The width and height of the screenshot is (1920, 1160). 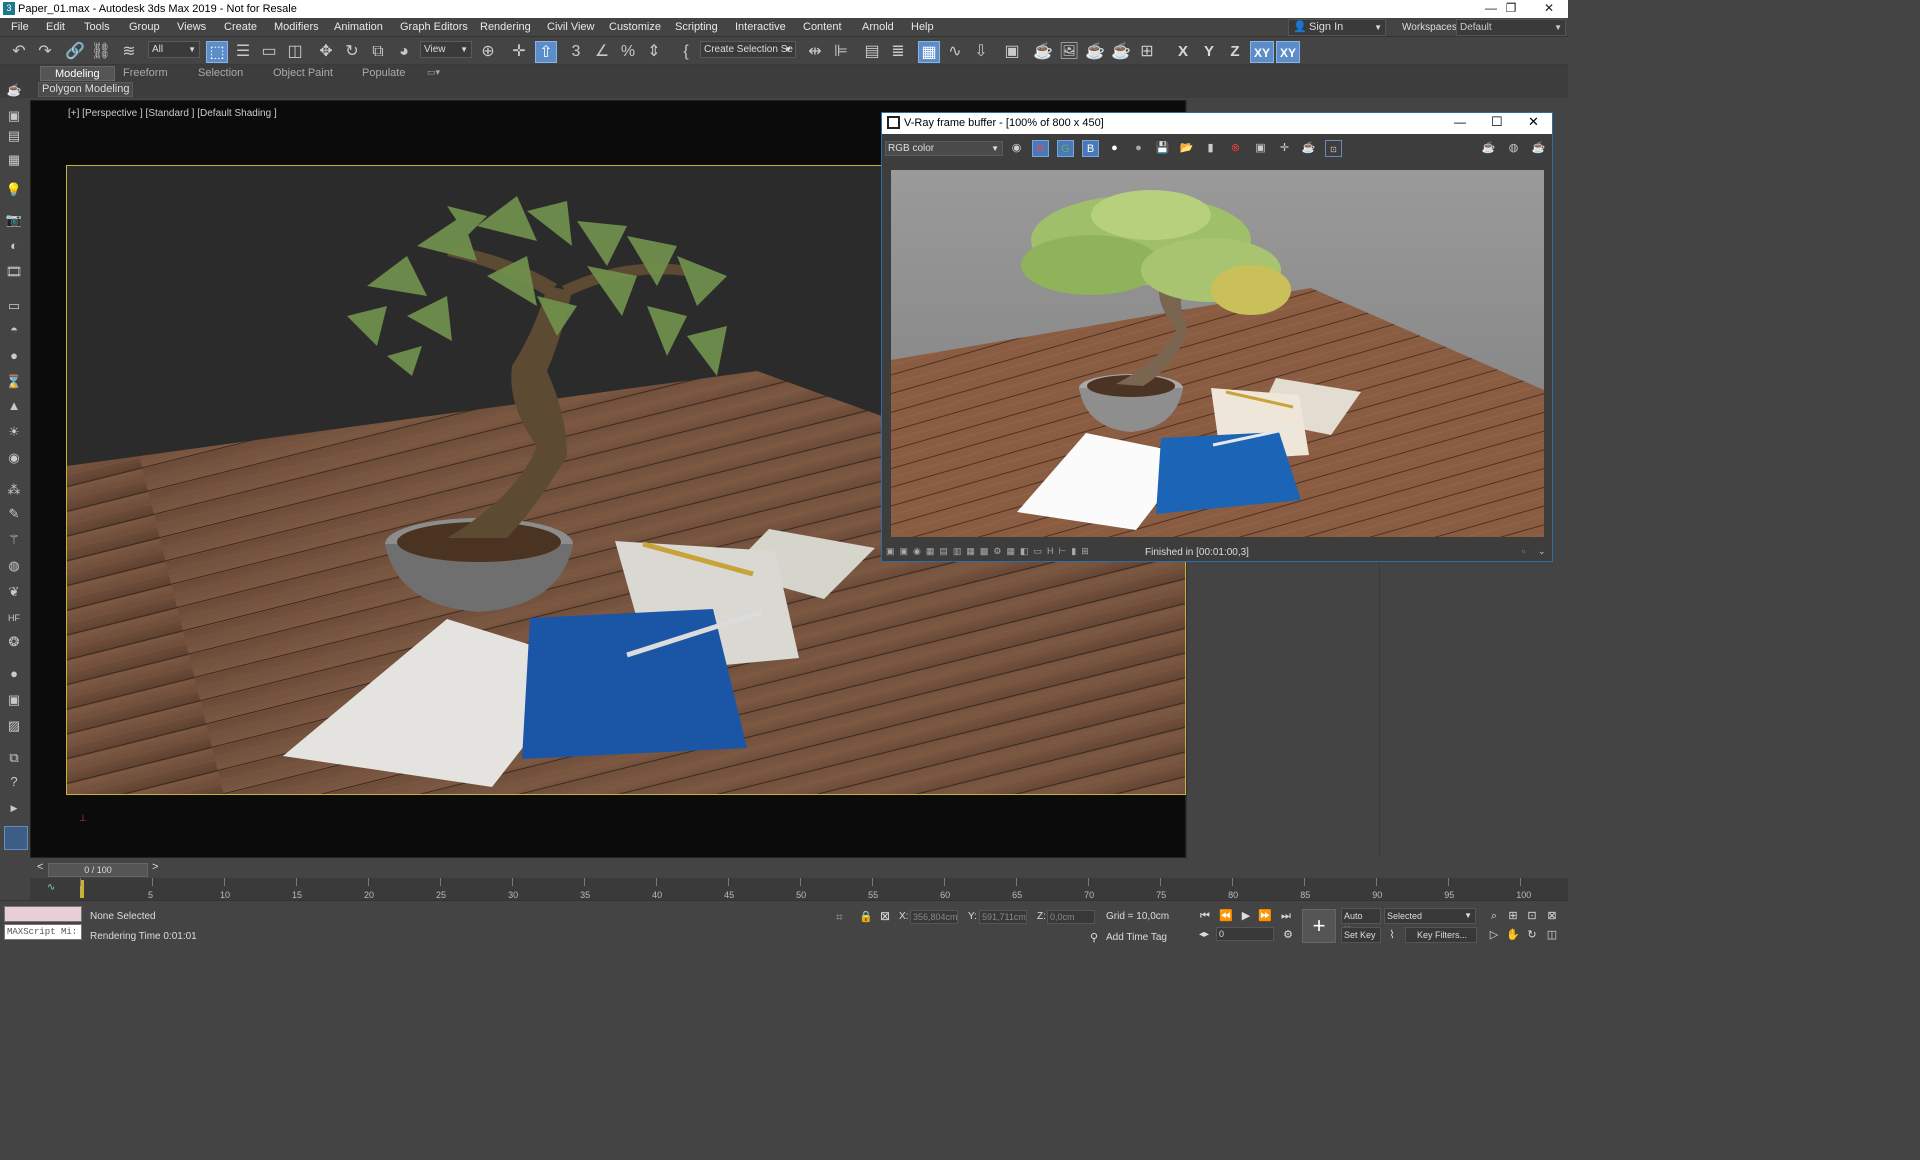 I want to click on scatter-icon: ❂, so click(x=14, y=642).